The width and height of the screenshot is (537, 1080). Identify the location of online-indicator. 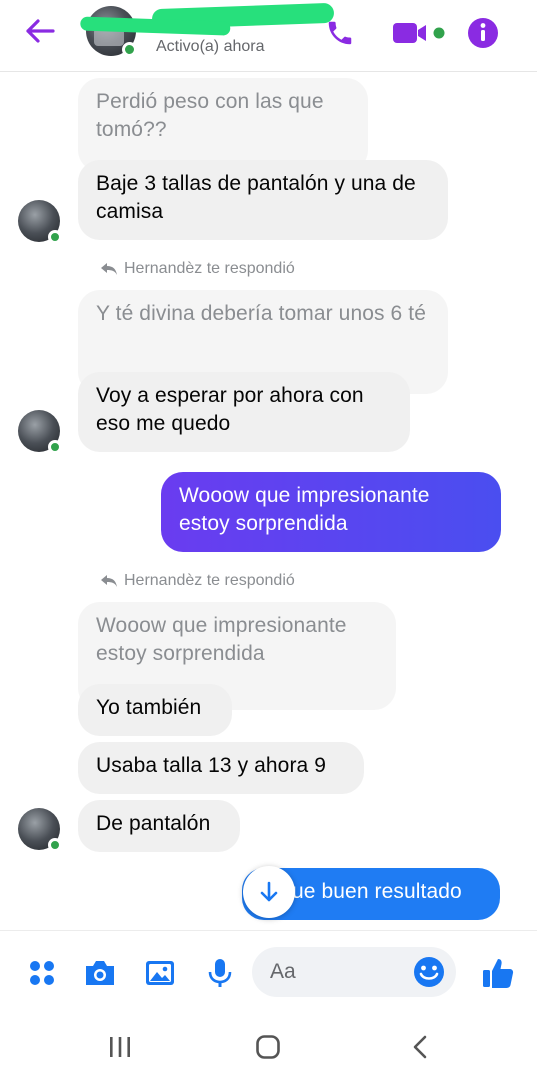
(129, 49).